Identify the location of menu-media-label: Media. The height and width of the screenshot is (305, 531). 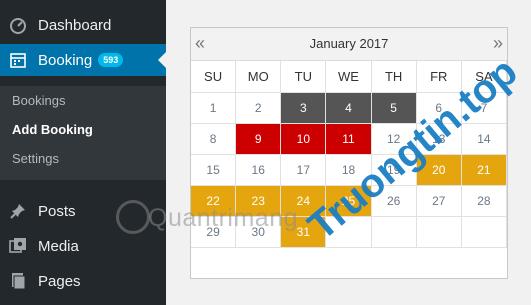
(58, 246).